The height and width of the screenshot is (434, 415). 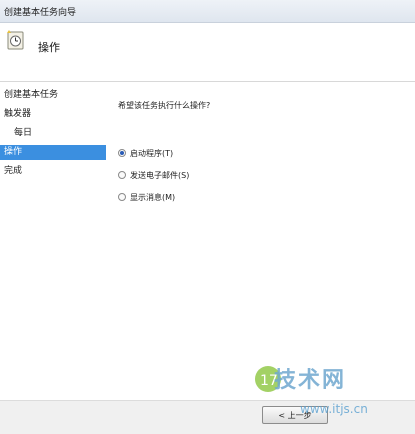 What do you see at coordinates (53, 152) in the screenshot?
I see `sidebar-item-action: 操作` at bounding box center [53, 152].